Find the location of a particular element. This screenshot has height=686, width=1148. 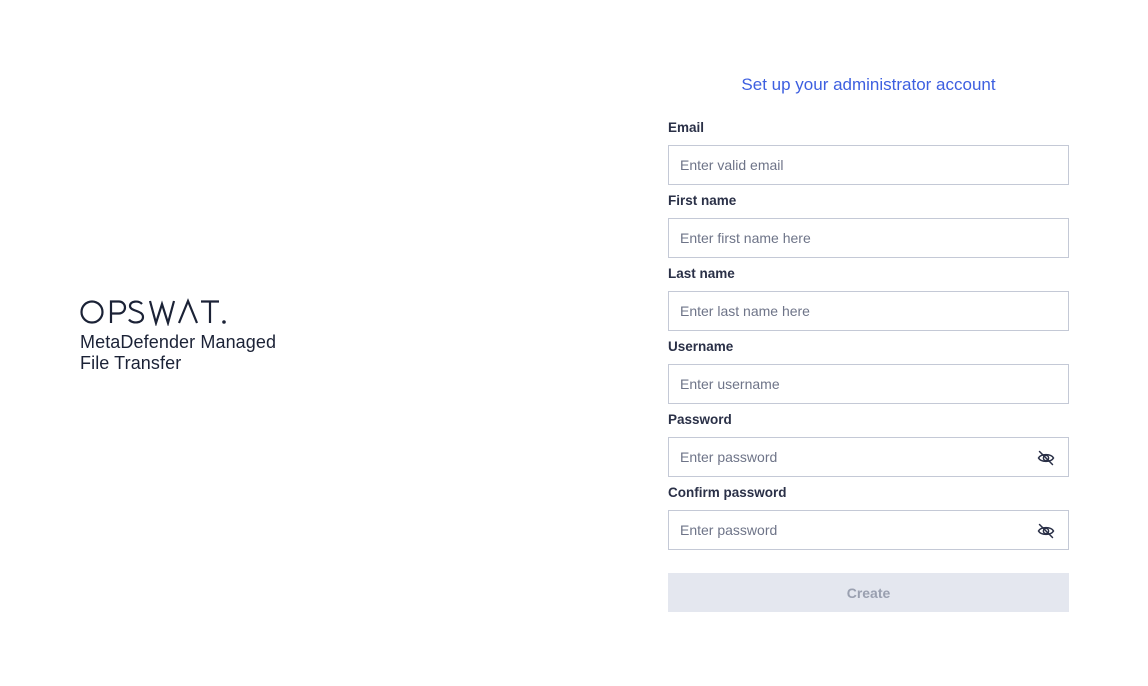

password-label: Password is located at coordinates (700, 419).